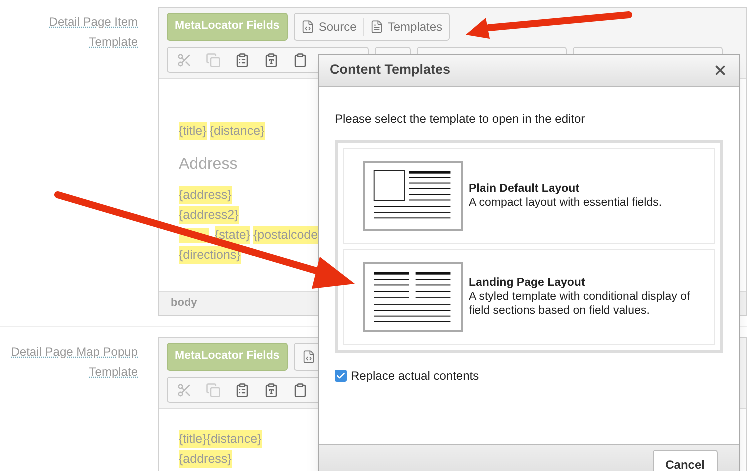 The height and width of the screenshot is (471, 747). What do you see at coordinates (685, 460) in the screenshot?
I see `cancel-button: Cancel` at bounding box center [685, 460].